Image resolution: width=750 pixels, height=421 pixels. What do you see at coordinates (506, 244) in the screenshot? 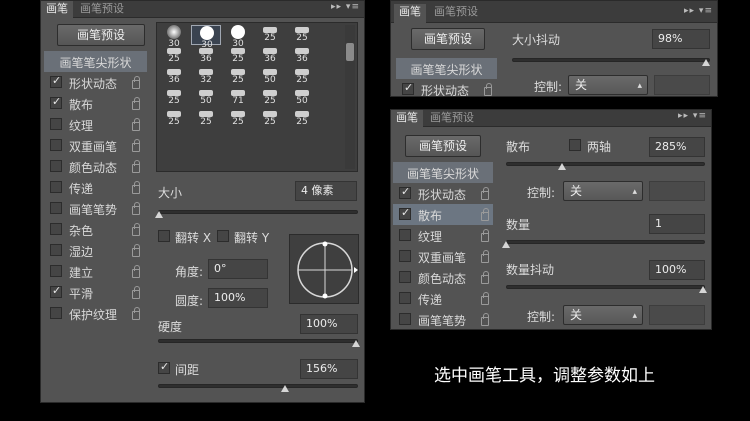
I see `count-slider-knob` at bounding box center [506, 244].